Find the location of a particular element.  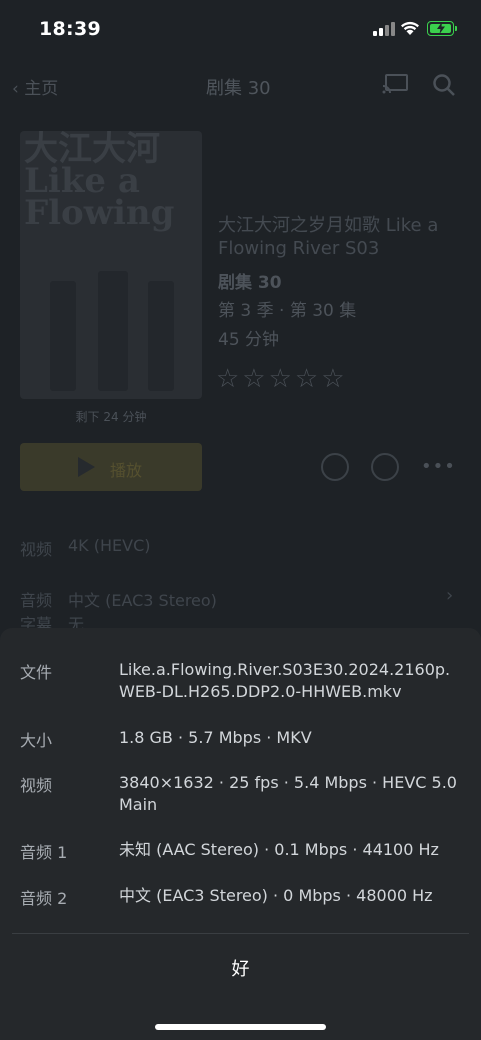

bg-row-label: 音频 is located at coordinates (36, 600).